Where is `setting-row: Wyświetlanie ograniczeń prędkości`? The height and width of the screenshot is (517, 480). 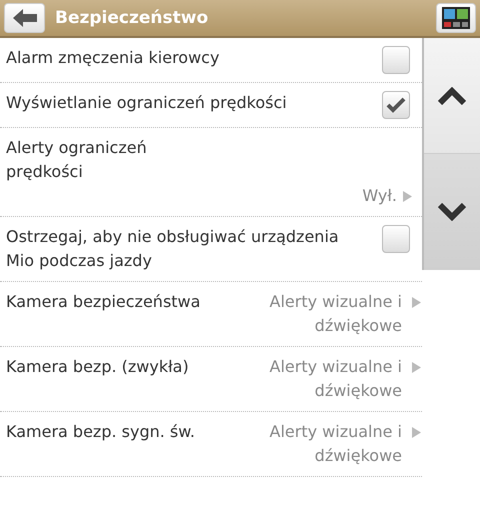
setting-row: Wyświetlanie ograniczeń prędkości is located at coordinates (211, 105).